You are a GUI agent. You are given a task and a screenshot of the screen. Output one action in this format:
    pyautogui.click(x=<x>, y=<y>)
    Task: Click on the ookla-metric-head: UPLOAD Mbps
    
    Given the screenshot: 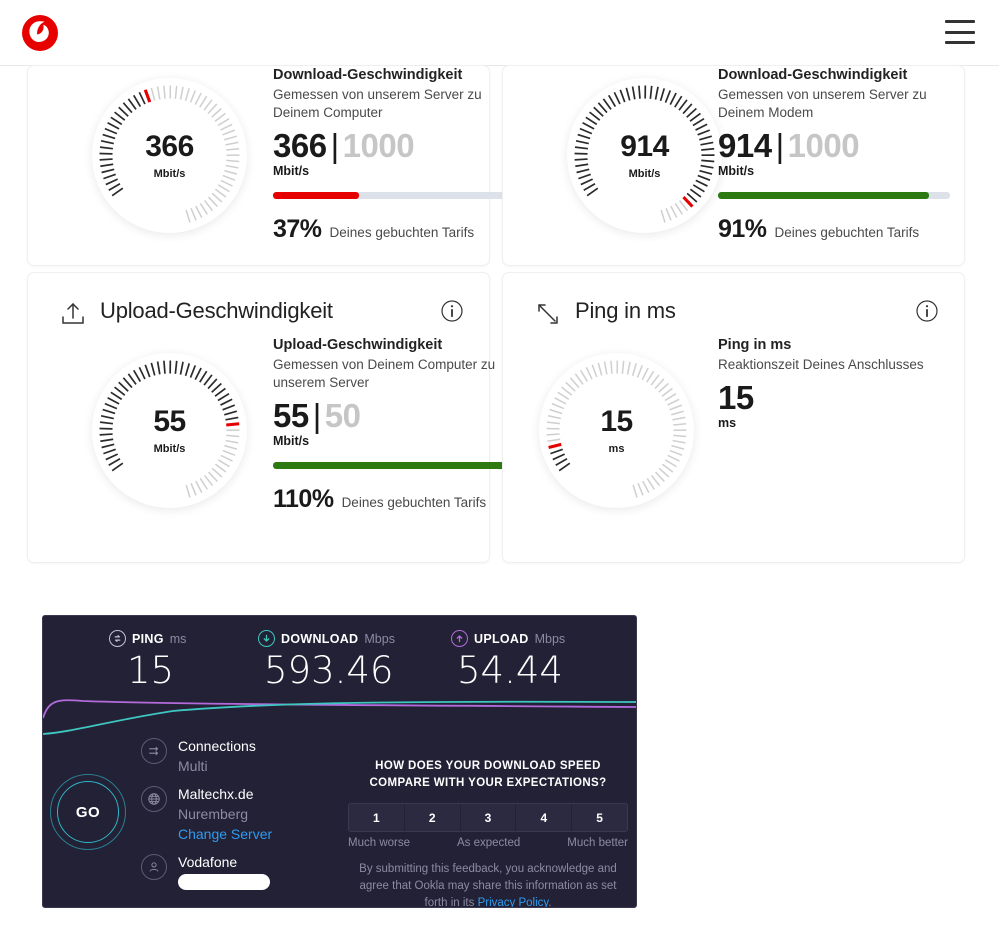 What is the action you would take?
    pyautogui.click(x=508, y=638)
    